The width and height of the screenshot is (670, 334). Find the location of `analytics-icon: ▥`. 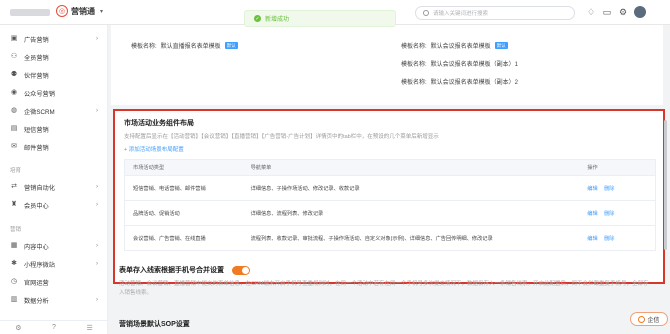

analytics-icon: ▥ is located at coordinates (14, 299).